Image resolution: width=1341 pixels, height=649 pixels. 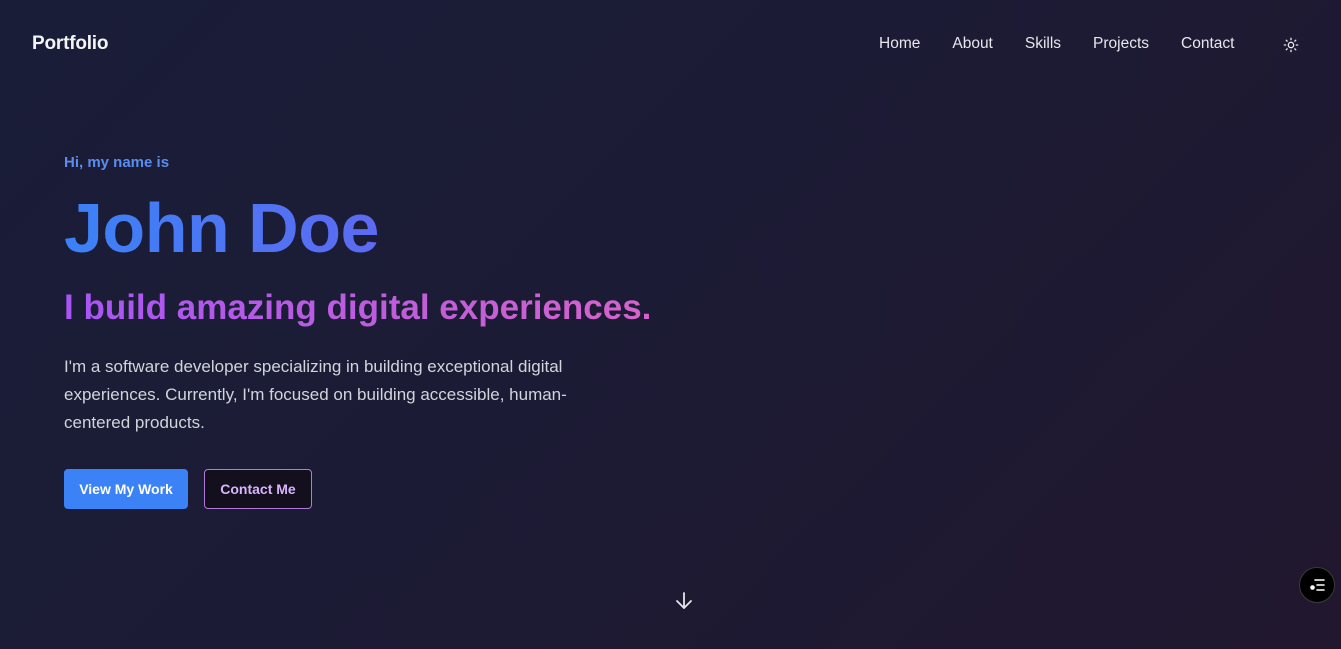 I want to click on hero-name: John Doe, so click(x=374, y=228).